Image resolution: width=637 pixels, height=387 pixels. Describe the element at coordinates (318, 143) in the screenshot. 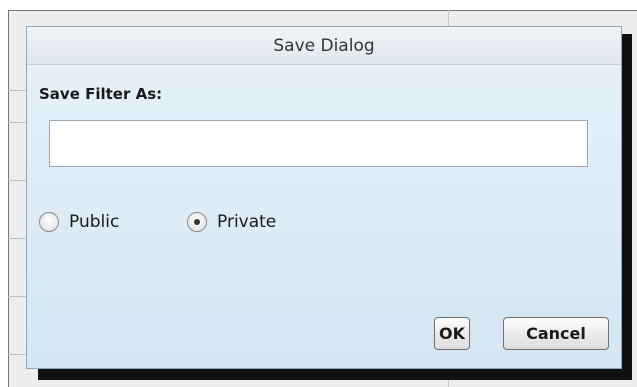

I see `filter-name-input` at that location.